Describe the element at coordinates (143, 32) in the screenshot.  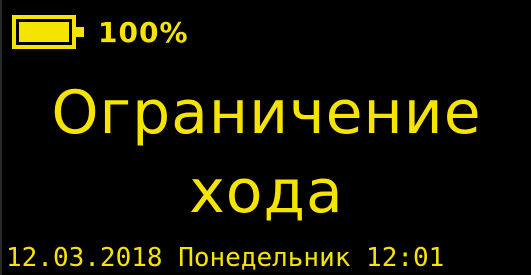
I see `battery-percentage: 100%` at that location.